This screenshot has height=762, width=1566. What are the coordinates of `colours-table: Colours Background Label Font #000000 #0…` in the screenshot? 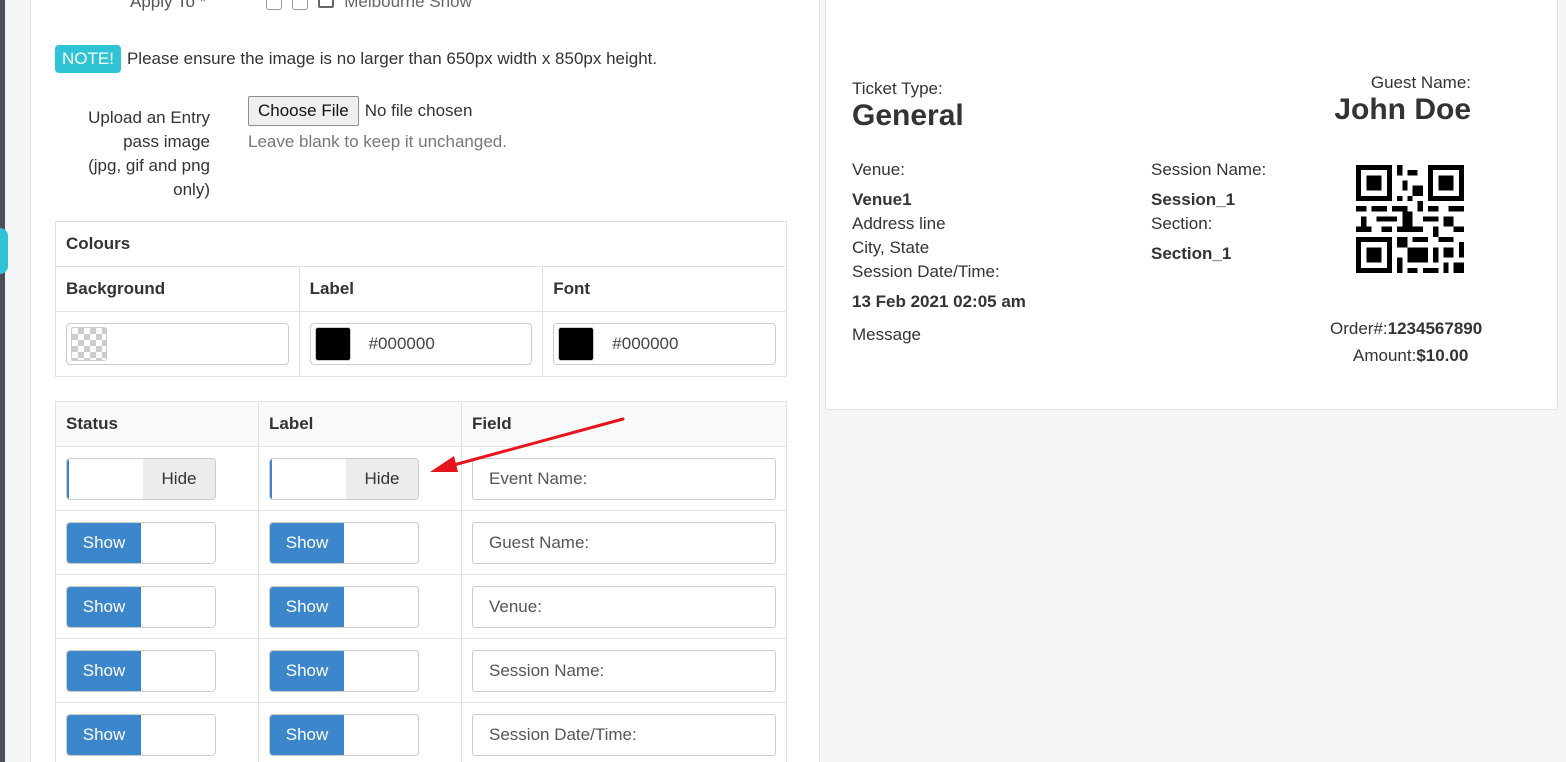 It's located at (421, 299).